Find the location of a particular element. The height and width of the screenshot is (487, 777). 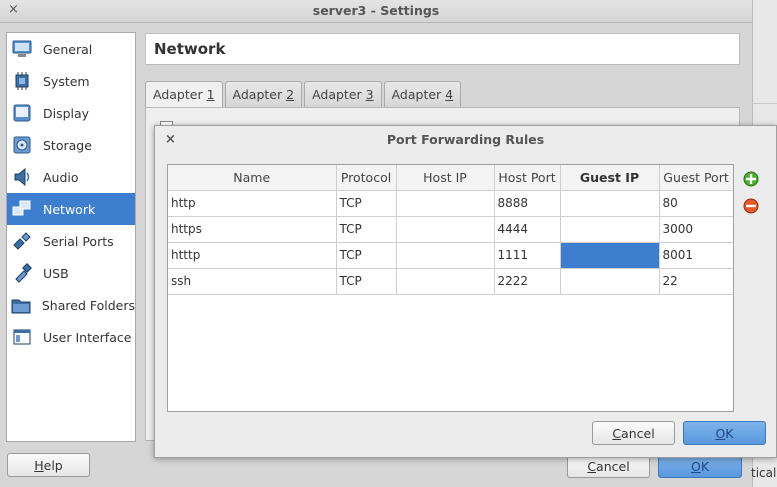

sidebar-item-label: User Interface is located at coordinates (87, 337).